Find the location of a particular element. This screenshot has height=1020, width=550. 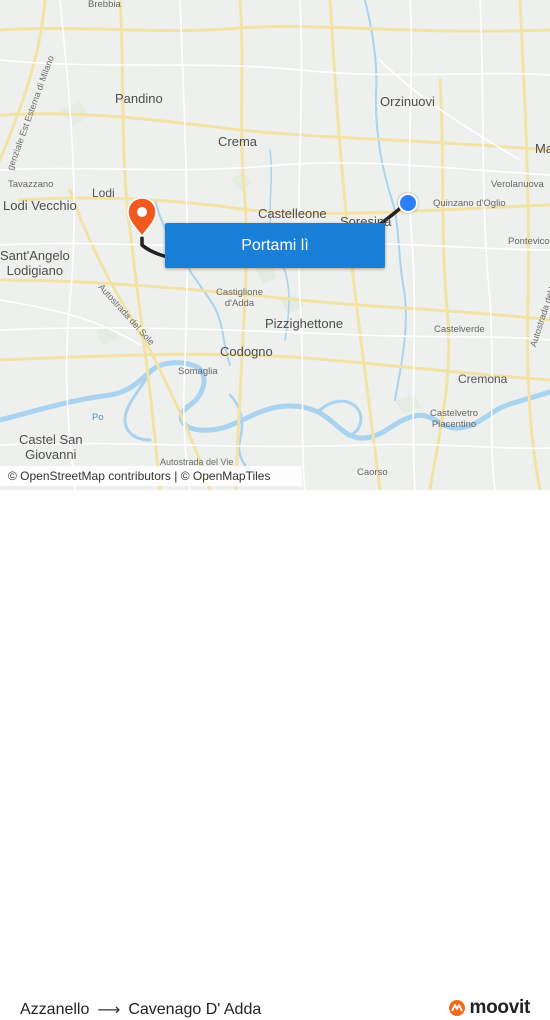

place-pizzighettone: Pizzighettone is located at coordinates (304, 323).